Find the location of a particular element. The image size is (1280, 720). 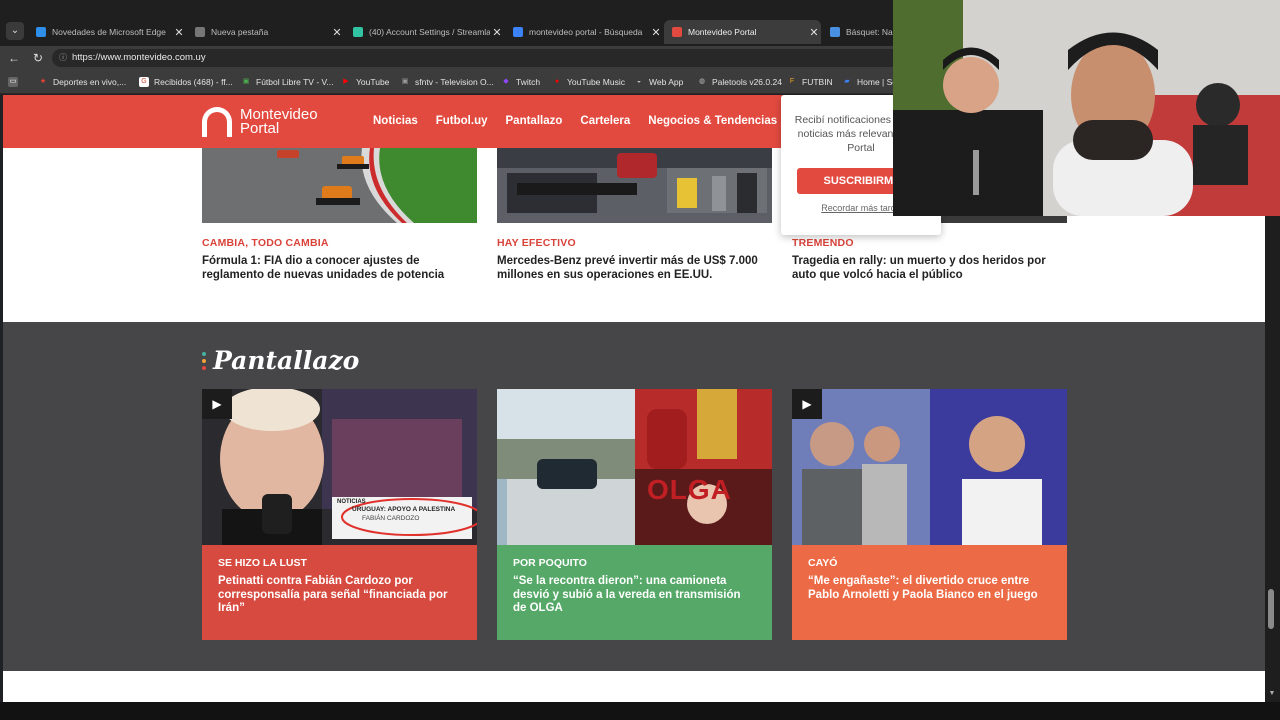

browser-tab: (40) Account Settings / Streamlabs ✕ is located at coordinates (424, 32).